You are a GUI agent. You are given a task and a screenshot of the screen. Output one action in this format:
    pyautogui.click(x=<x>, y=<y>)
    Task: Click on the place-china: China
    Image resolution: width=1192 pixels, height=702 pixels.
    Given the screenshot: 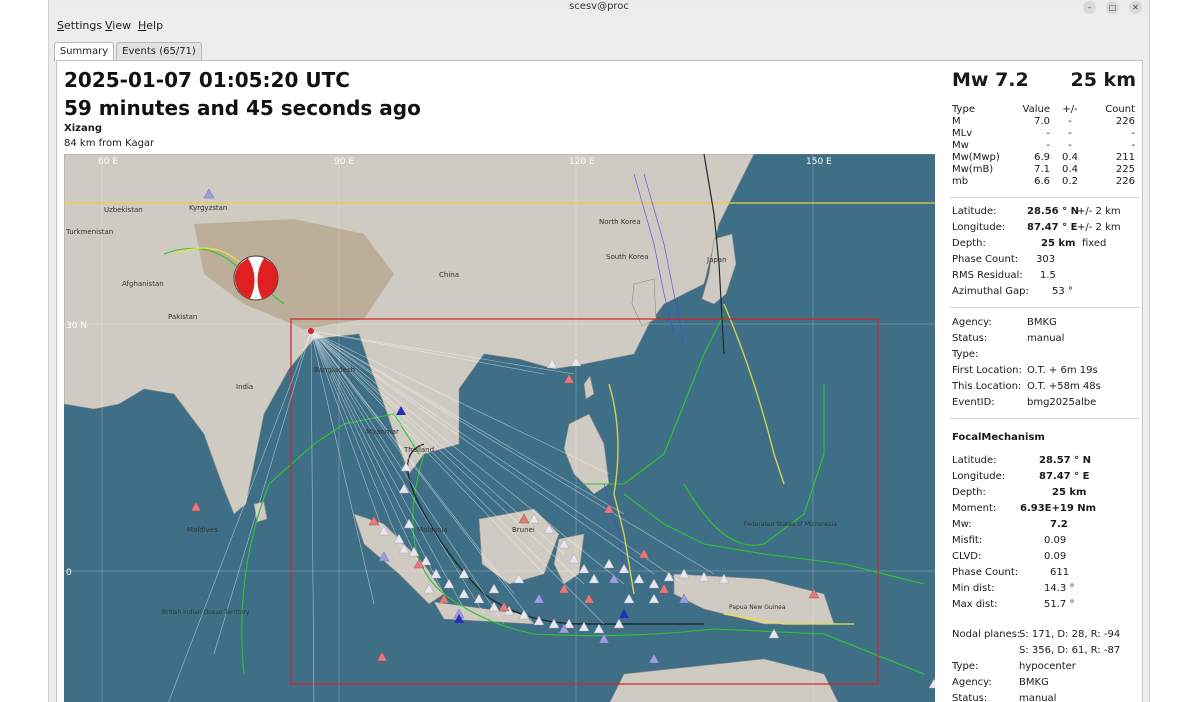 What is the action you would take?
    pyautogui.click(x=449, y=275)
    